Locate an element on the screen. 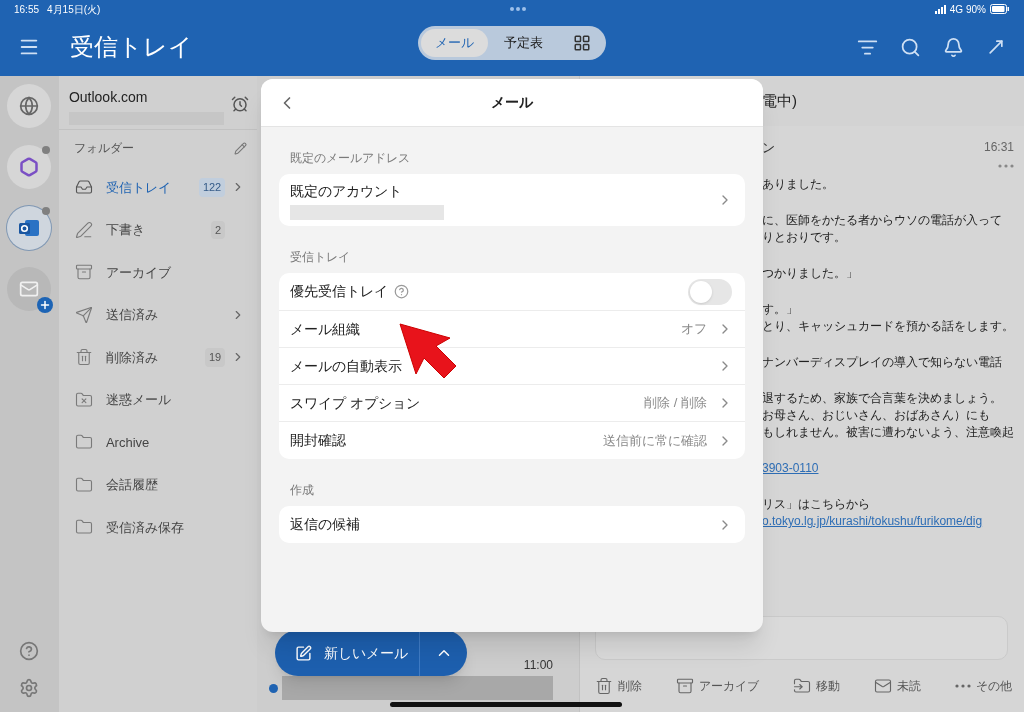  folder-label: 下書き is located at coordinates (125, 230).